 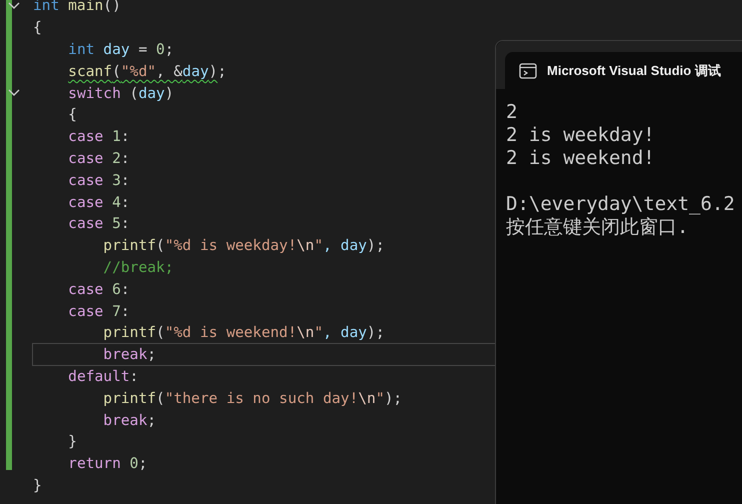 What do you see at coordinates (528, 70) in the screenshot?
I see `console-icon` at bounding box center [528, 70].